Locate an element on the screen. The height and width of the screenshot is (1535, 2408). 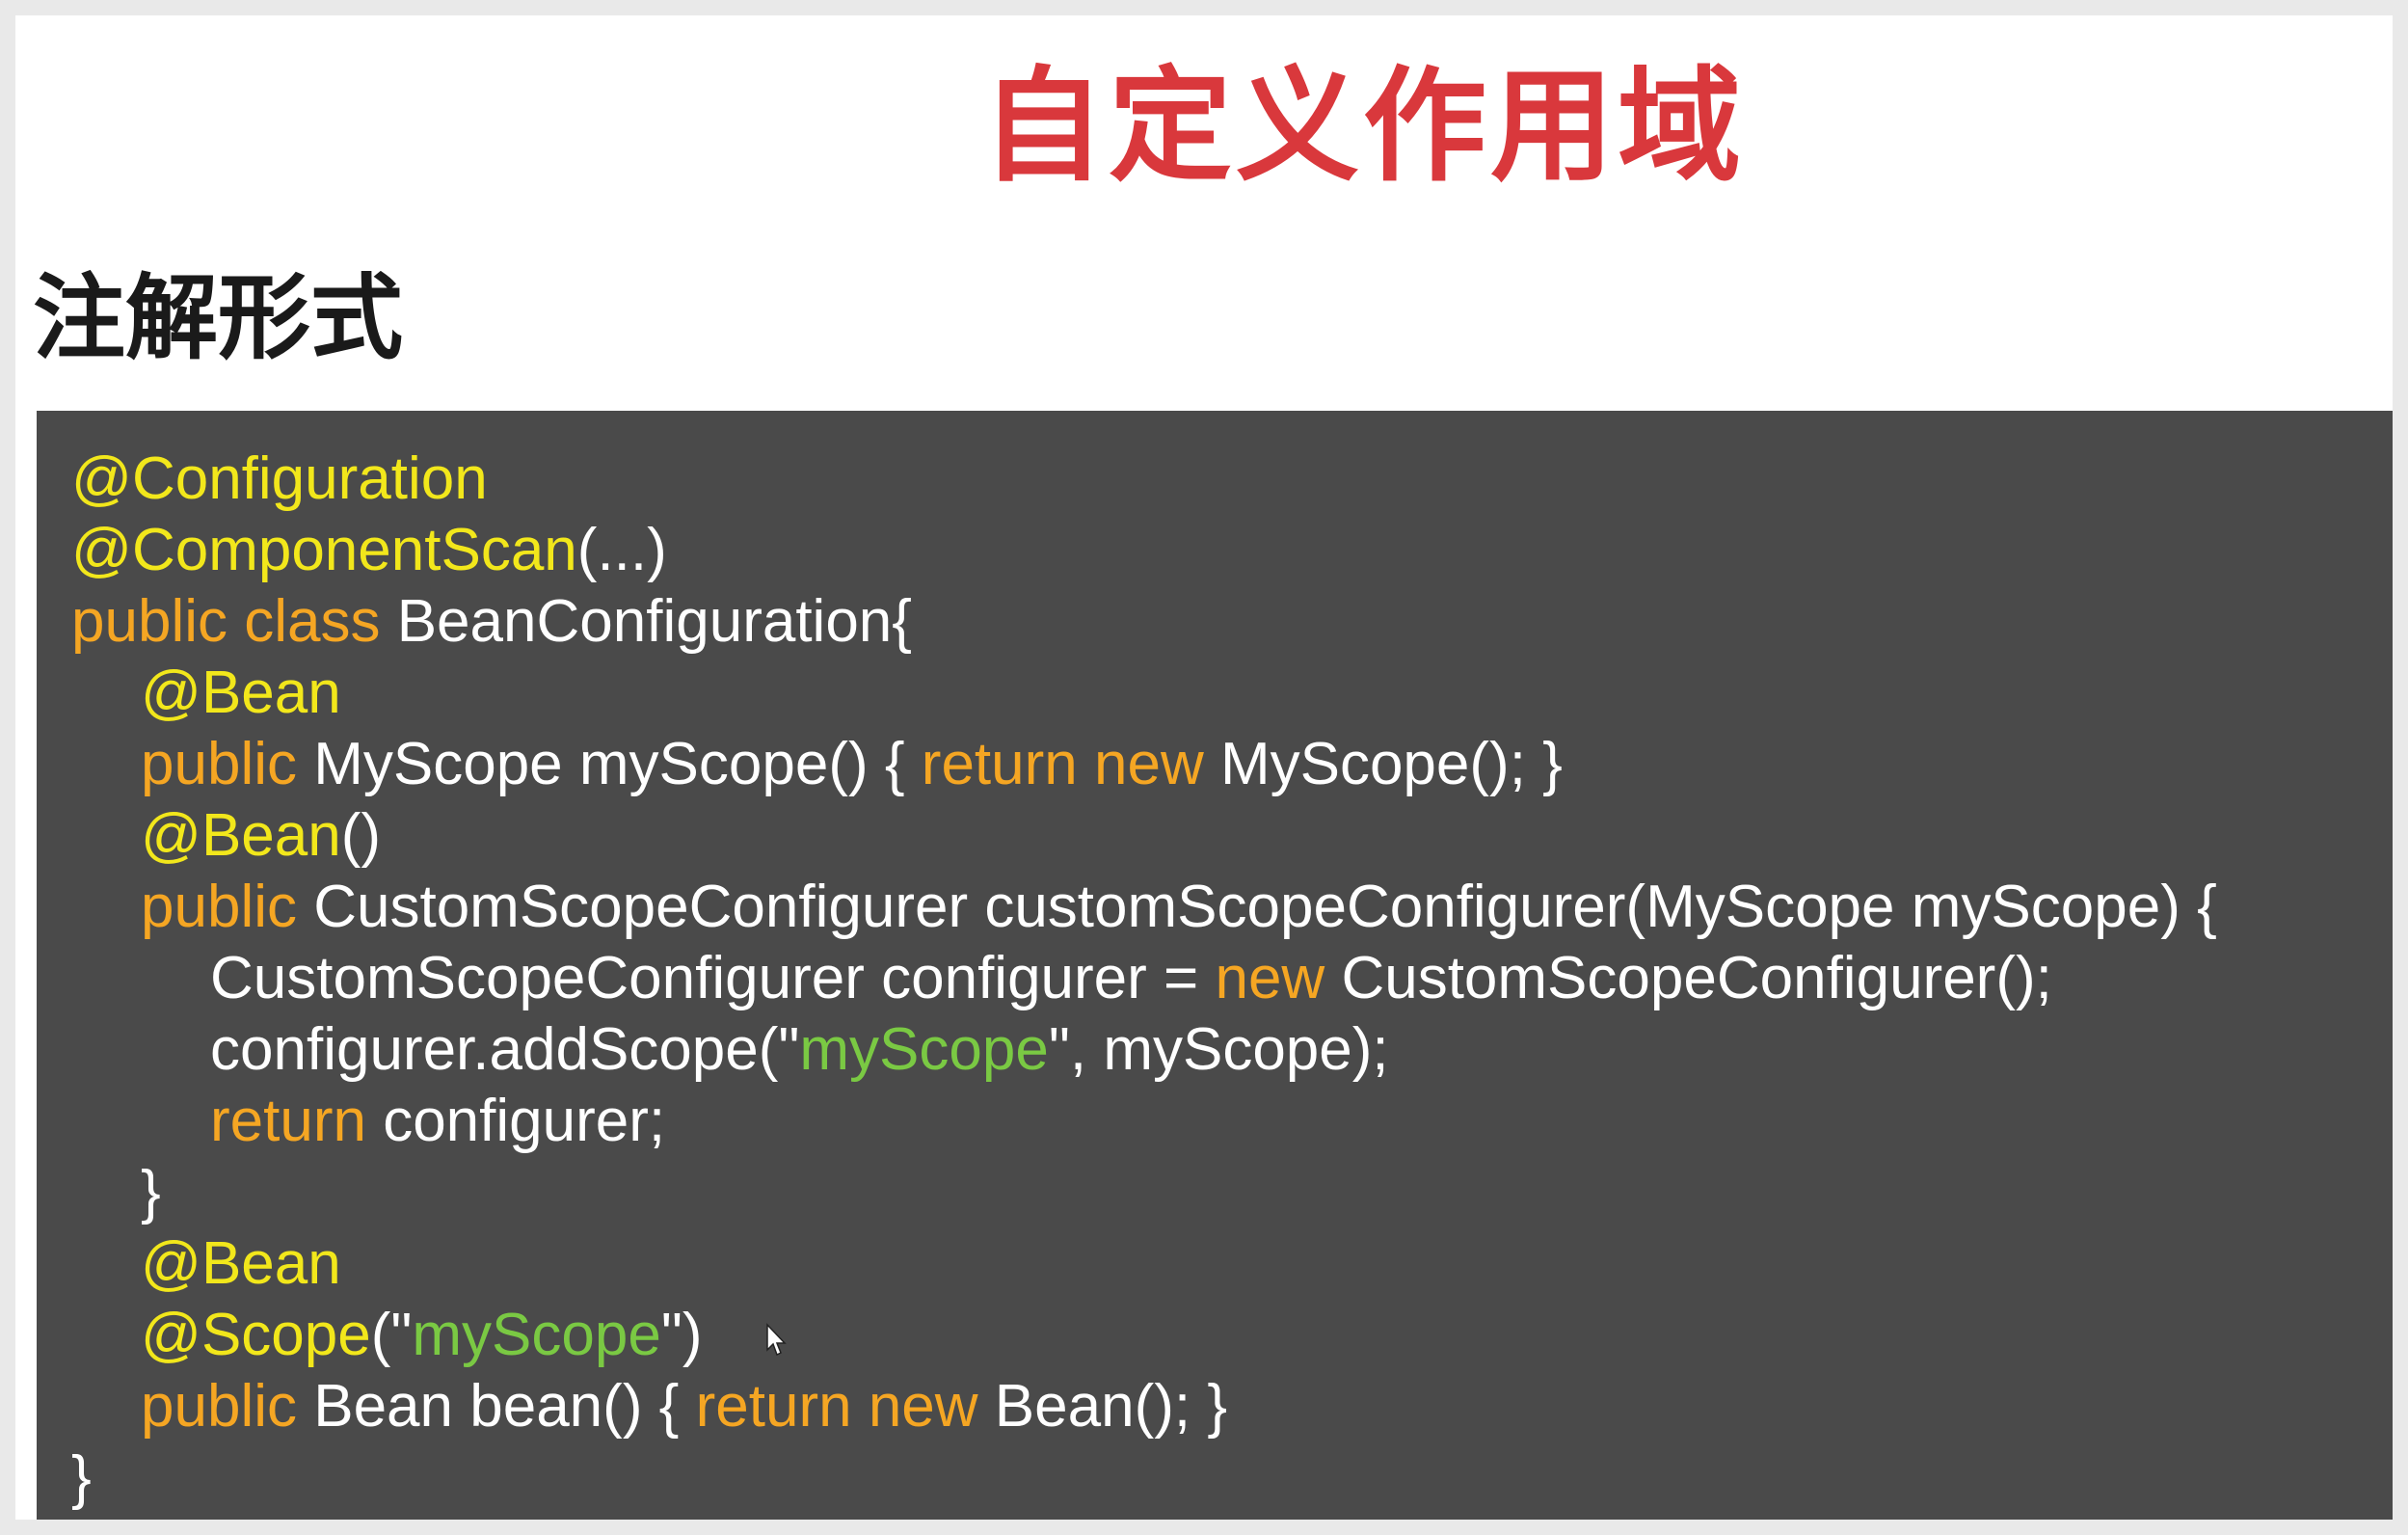
code-token-plain: configurer.addScope(" is located at coordinates (505, 1049).